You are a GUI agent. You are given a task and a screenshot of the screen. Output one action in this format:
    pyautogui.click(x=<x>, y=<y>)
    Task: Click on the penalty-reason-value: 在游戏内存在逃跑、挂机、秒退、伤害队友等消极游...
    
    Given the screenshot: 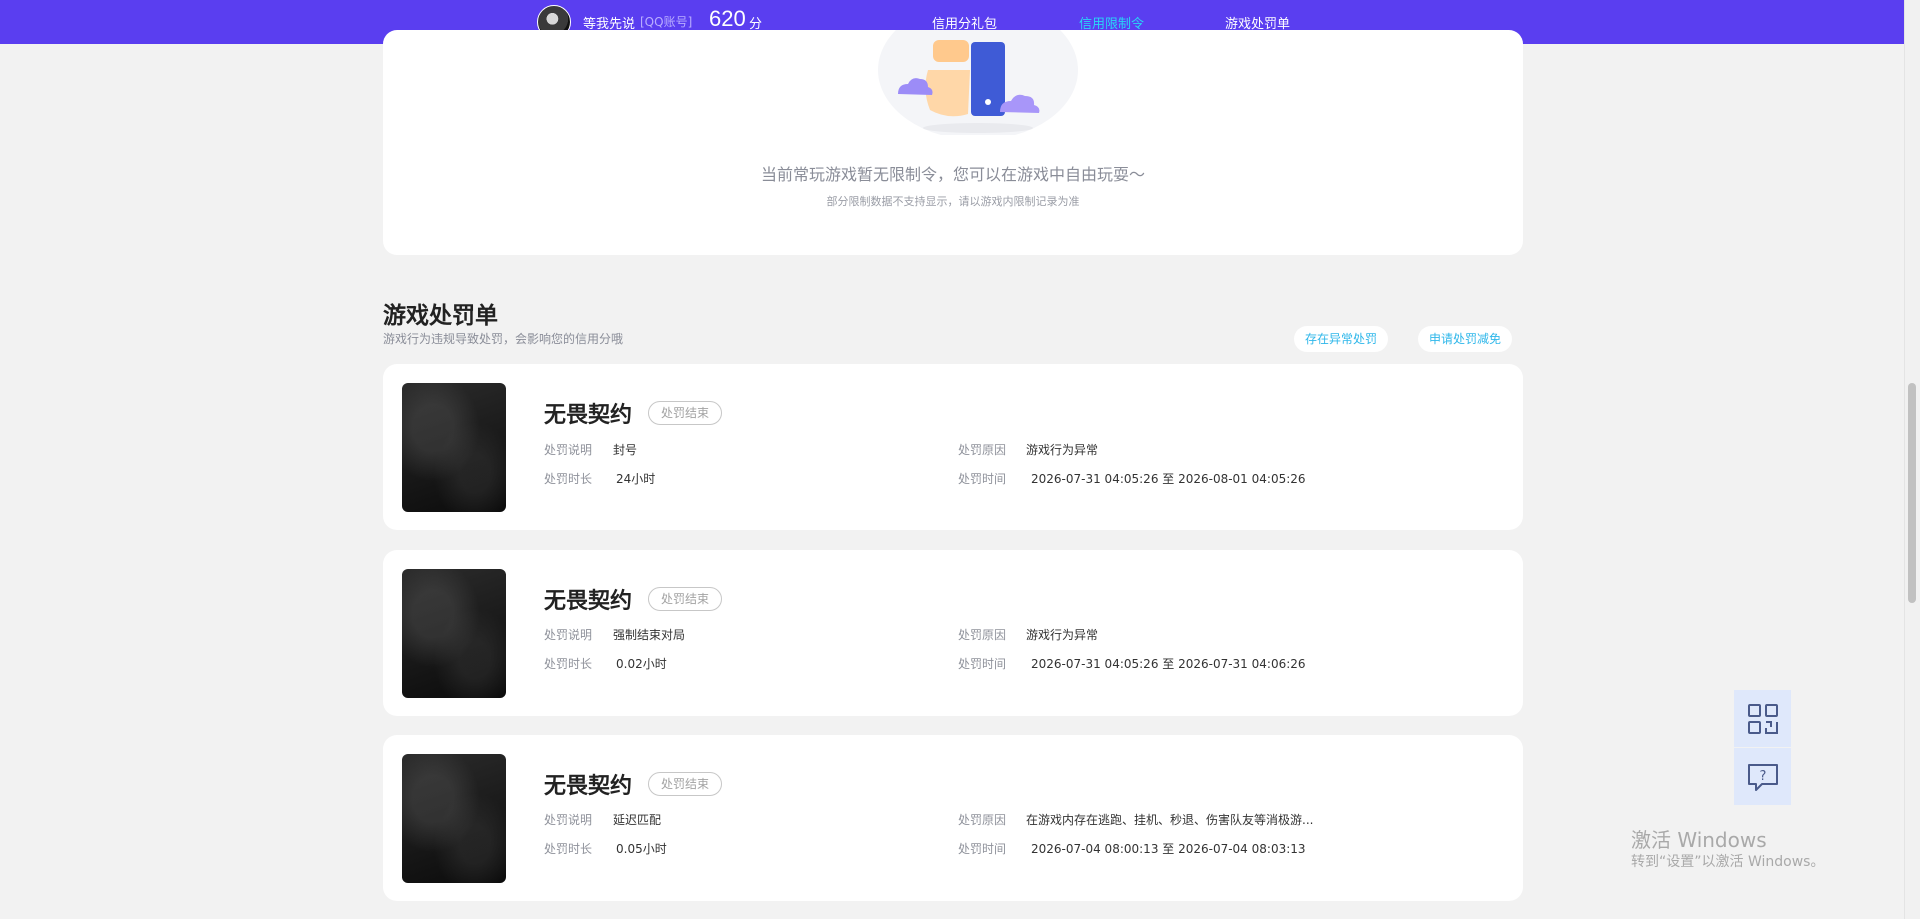 What is the action you would take?
    pyautogui.click(x=1170, y=820)
    